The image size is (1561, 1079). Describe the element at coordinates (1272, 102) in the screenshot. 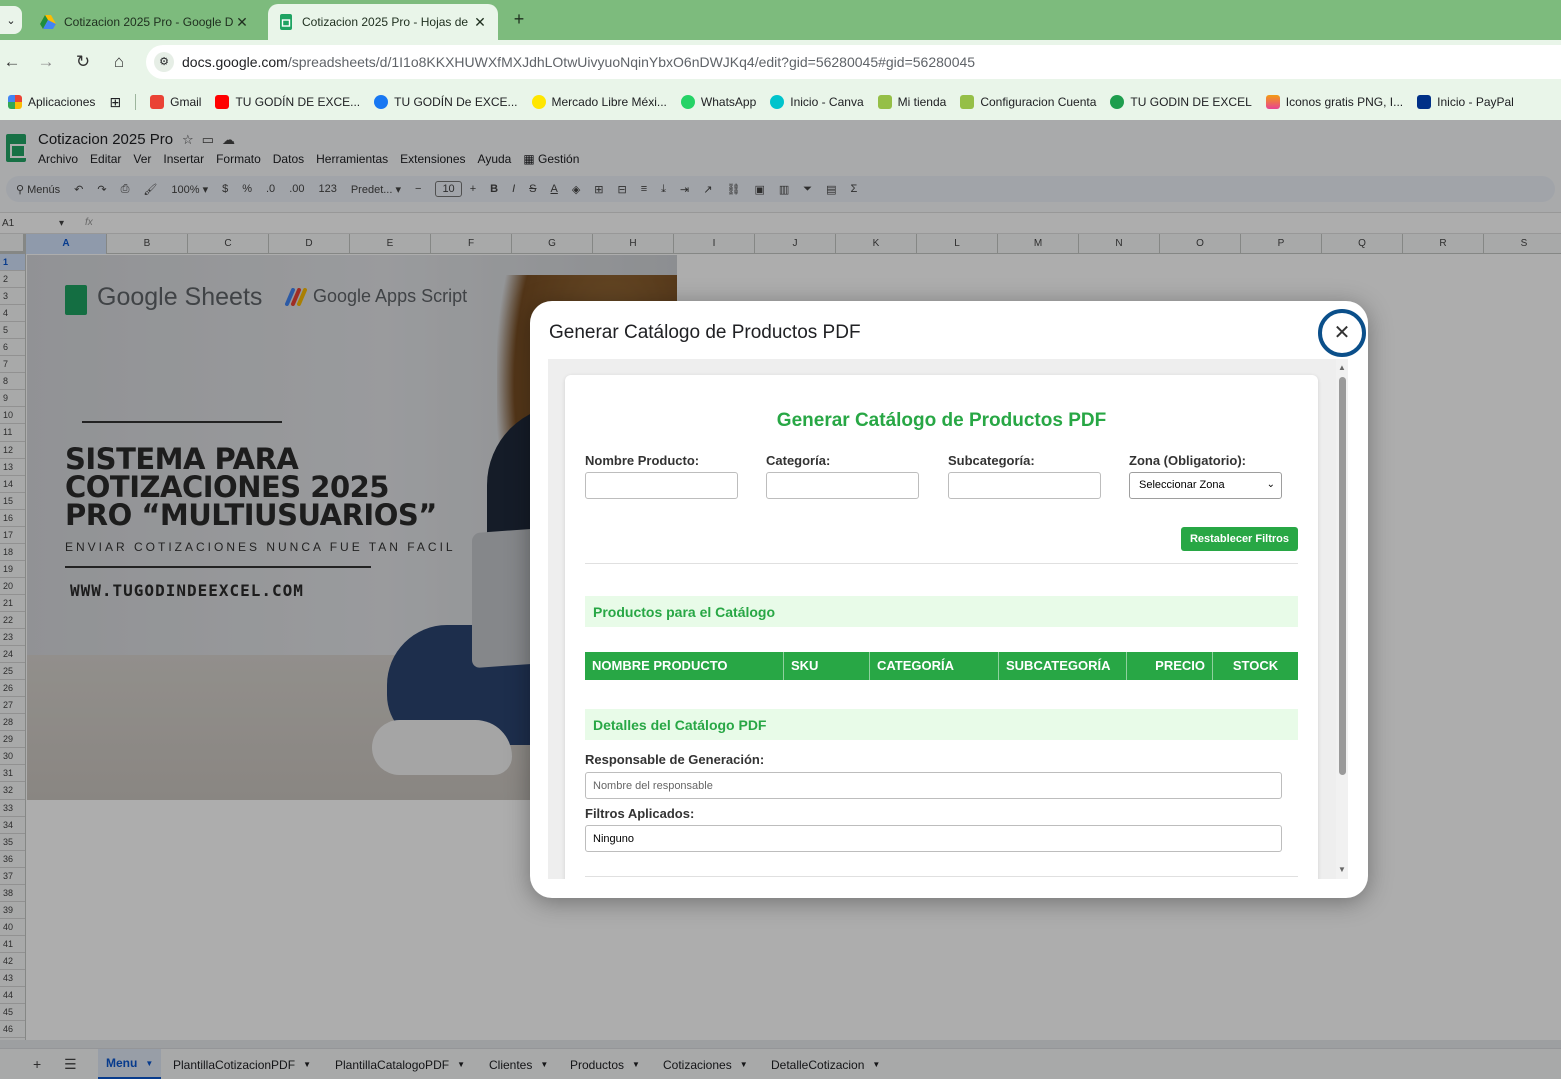

I see `flaticon-icon` at that location.